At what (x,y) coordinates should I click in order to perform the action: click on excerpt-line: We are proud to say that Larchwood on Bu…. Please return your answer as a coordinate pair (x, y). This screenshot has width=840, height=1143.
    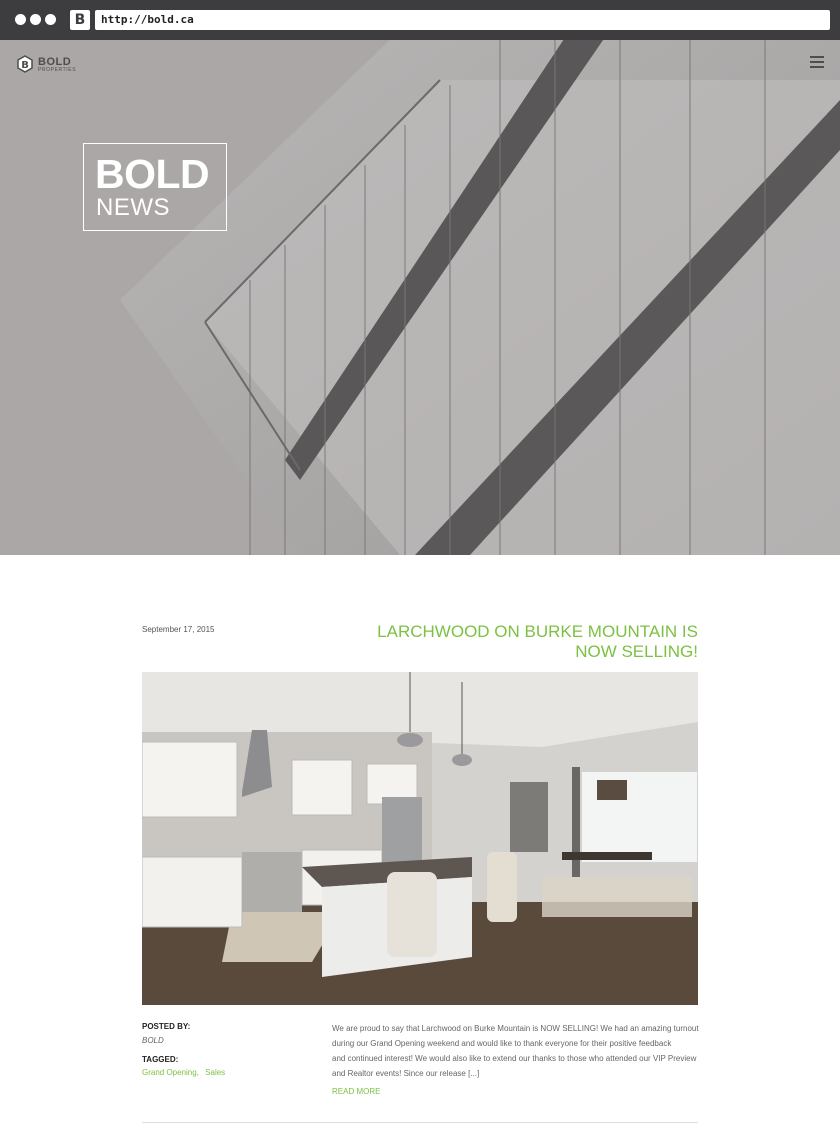
    Looking at the image, I should click on (515, 1028).